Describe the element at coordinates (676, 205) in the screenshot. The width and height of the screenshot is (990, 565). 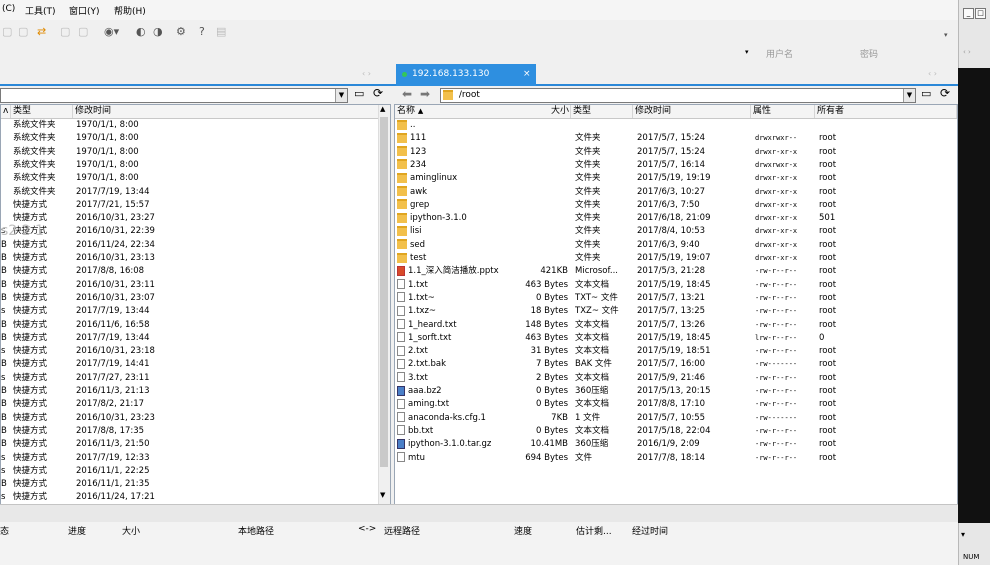
I see `table-row: grep 文件夹 2017/6/3, 7:50 drwxr-xr-x root` at that location.